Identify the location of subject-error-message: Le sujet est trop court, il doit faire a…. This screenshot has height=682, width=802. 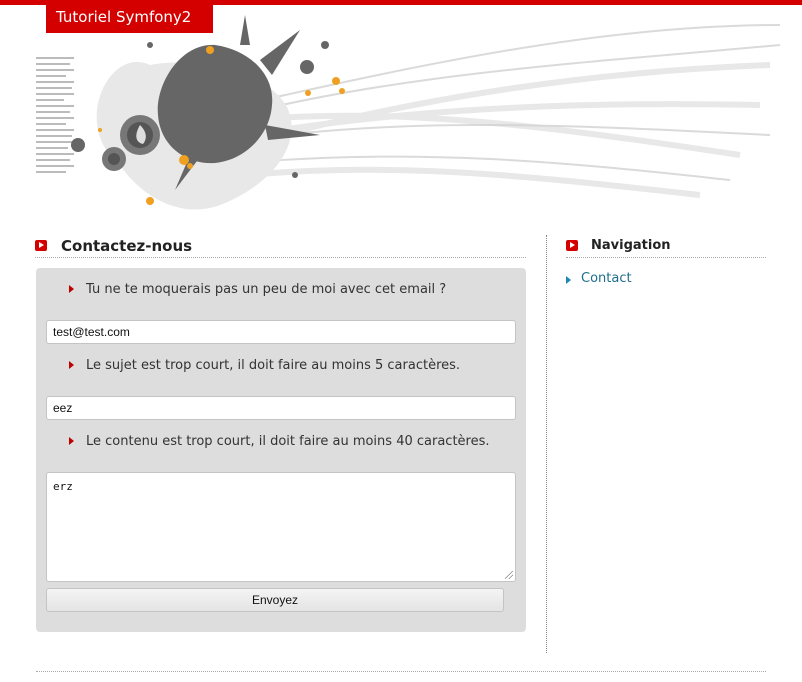
(273, 365).